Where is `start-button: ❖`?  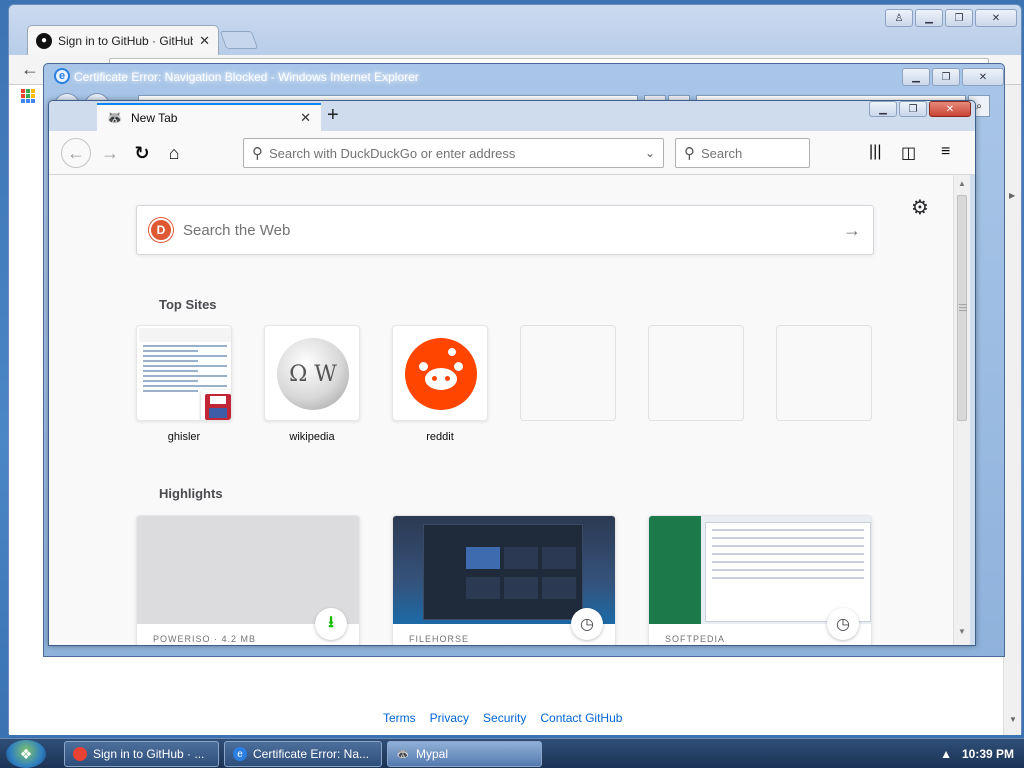 start-button: ❖ is located at coordinates (26, 754).